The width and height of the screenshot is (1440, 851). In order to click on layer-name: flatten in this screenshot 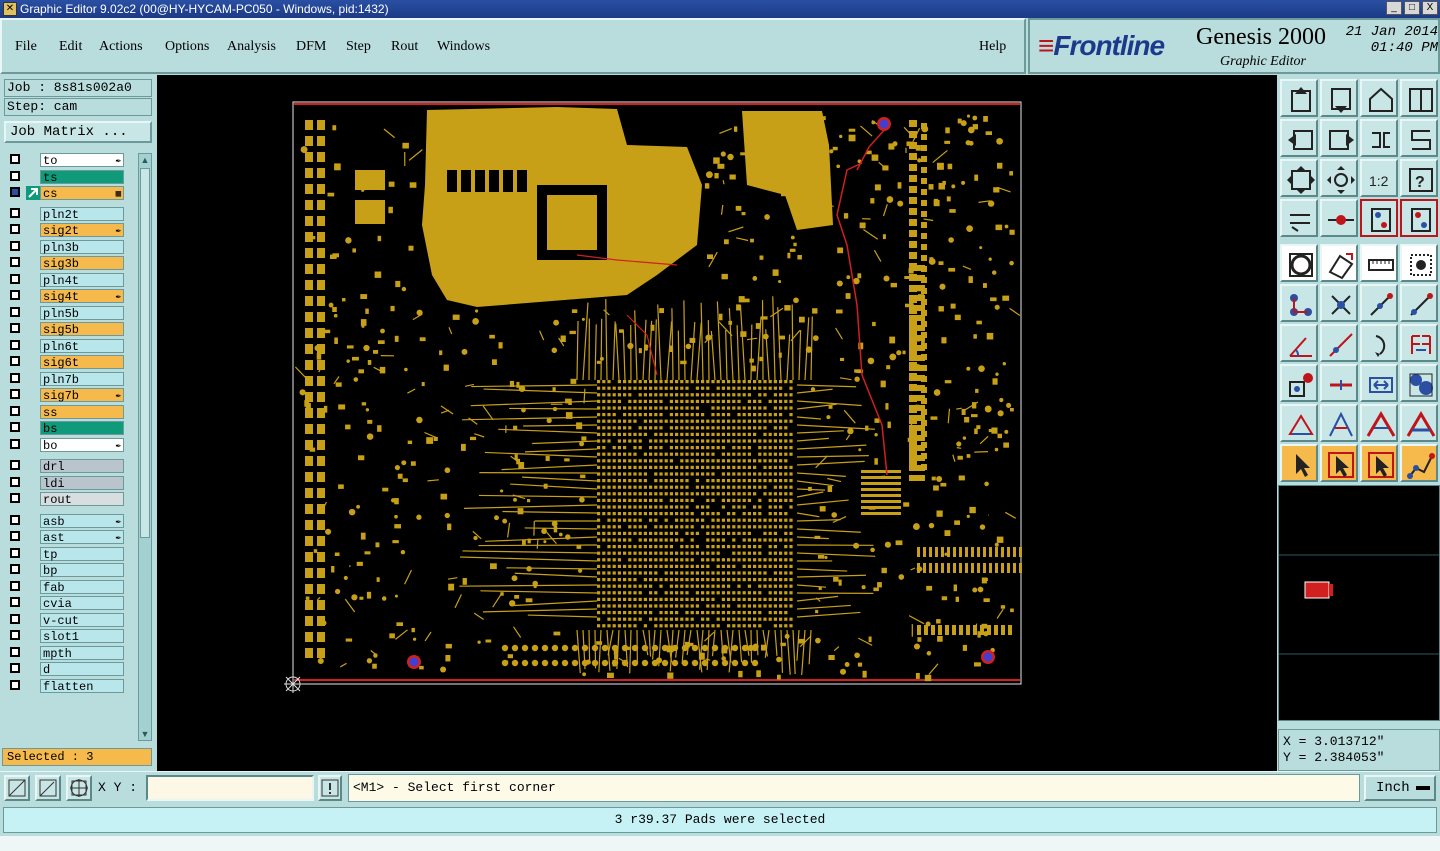, I will do `click(82, 686)`.